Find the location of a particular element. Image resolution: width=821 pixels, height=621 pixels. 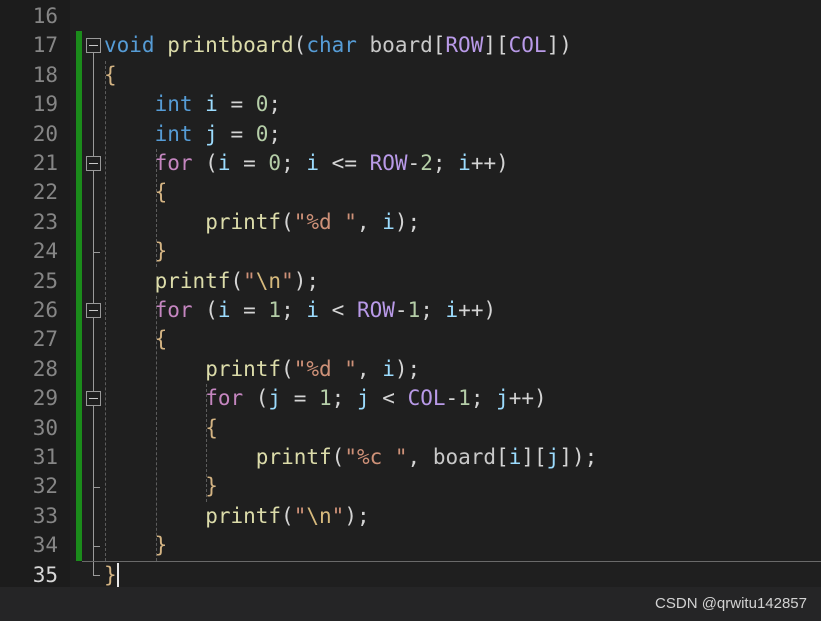

code-line: for (i = 0; i <= ROW-2; i++) is located at coordinates (332, 163).